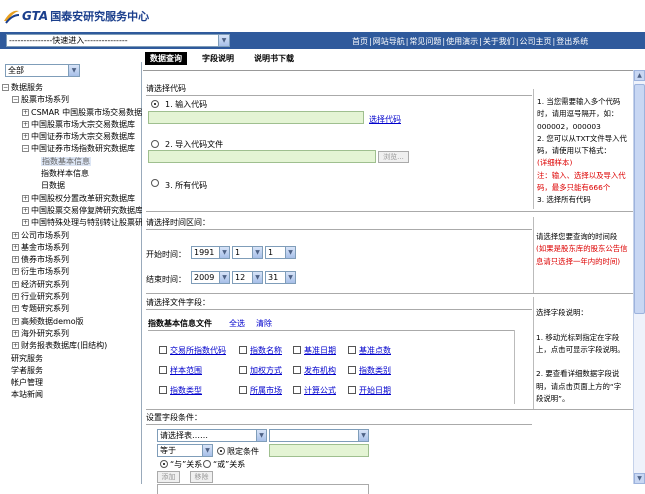  What do you see at coordinates (218, 58) in the screenshot?
I see `tab-field-desc: 字段说明` at bounding box center [218, 58].